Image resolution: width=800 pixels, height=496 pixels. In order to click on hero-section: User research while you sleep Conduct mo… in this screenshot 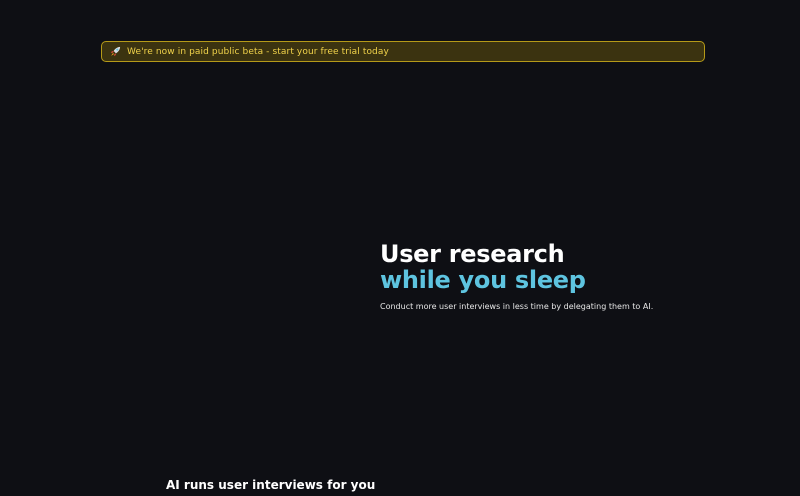, I will do `click(580, 276)`.